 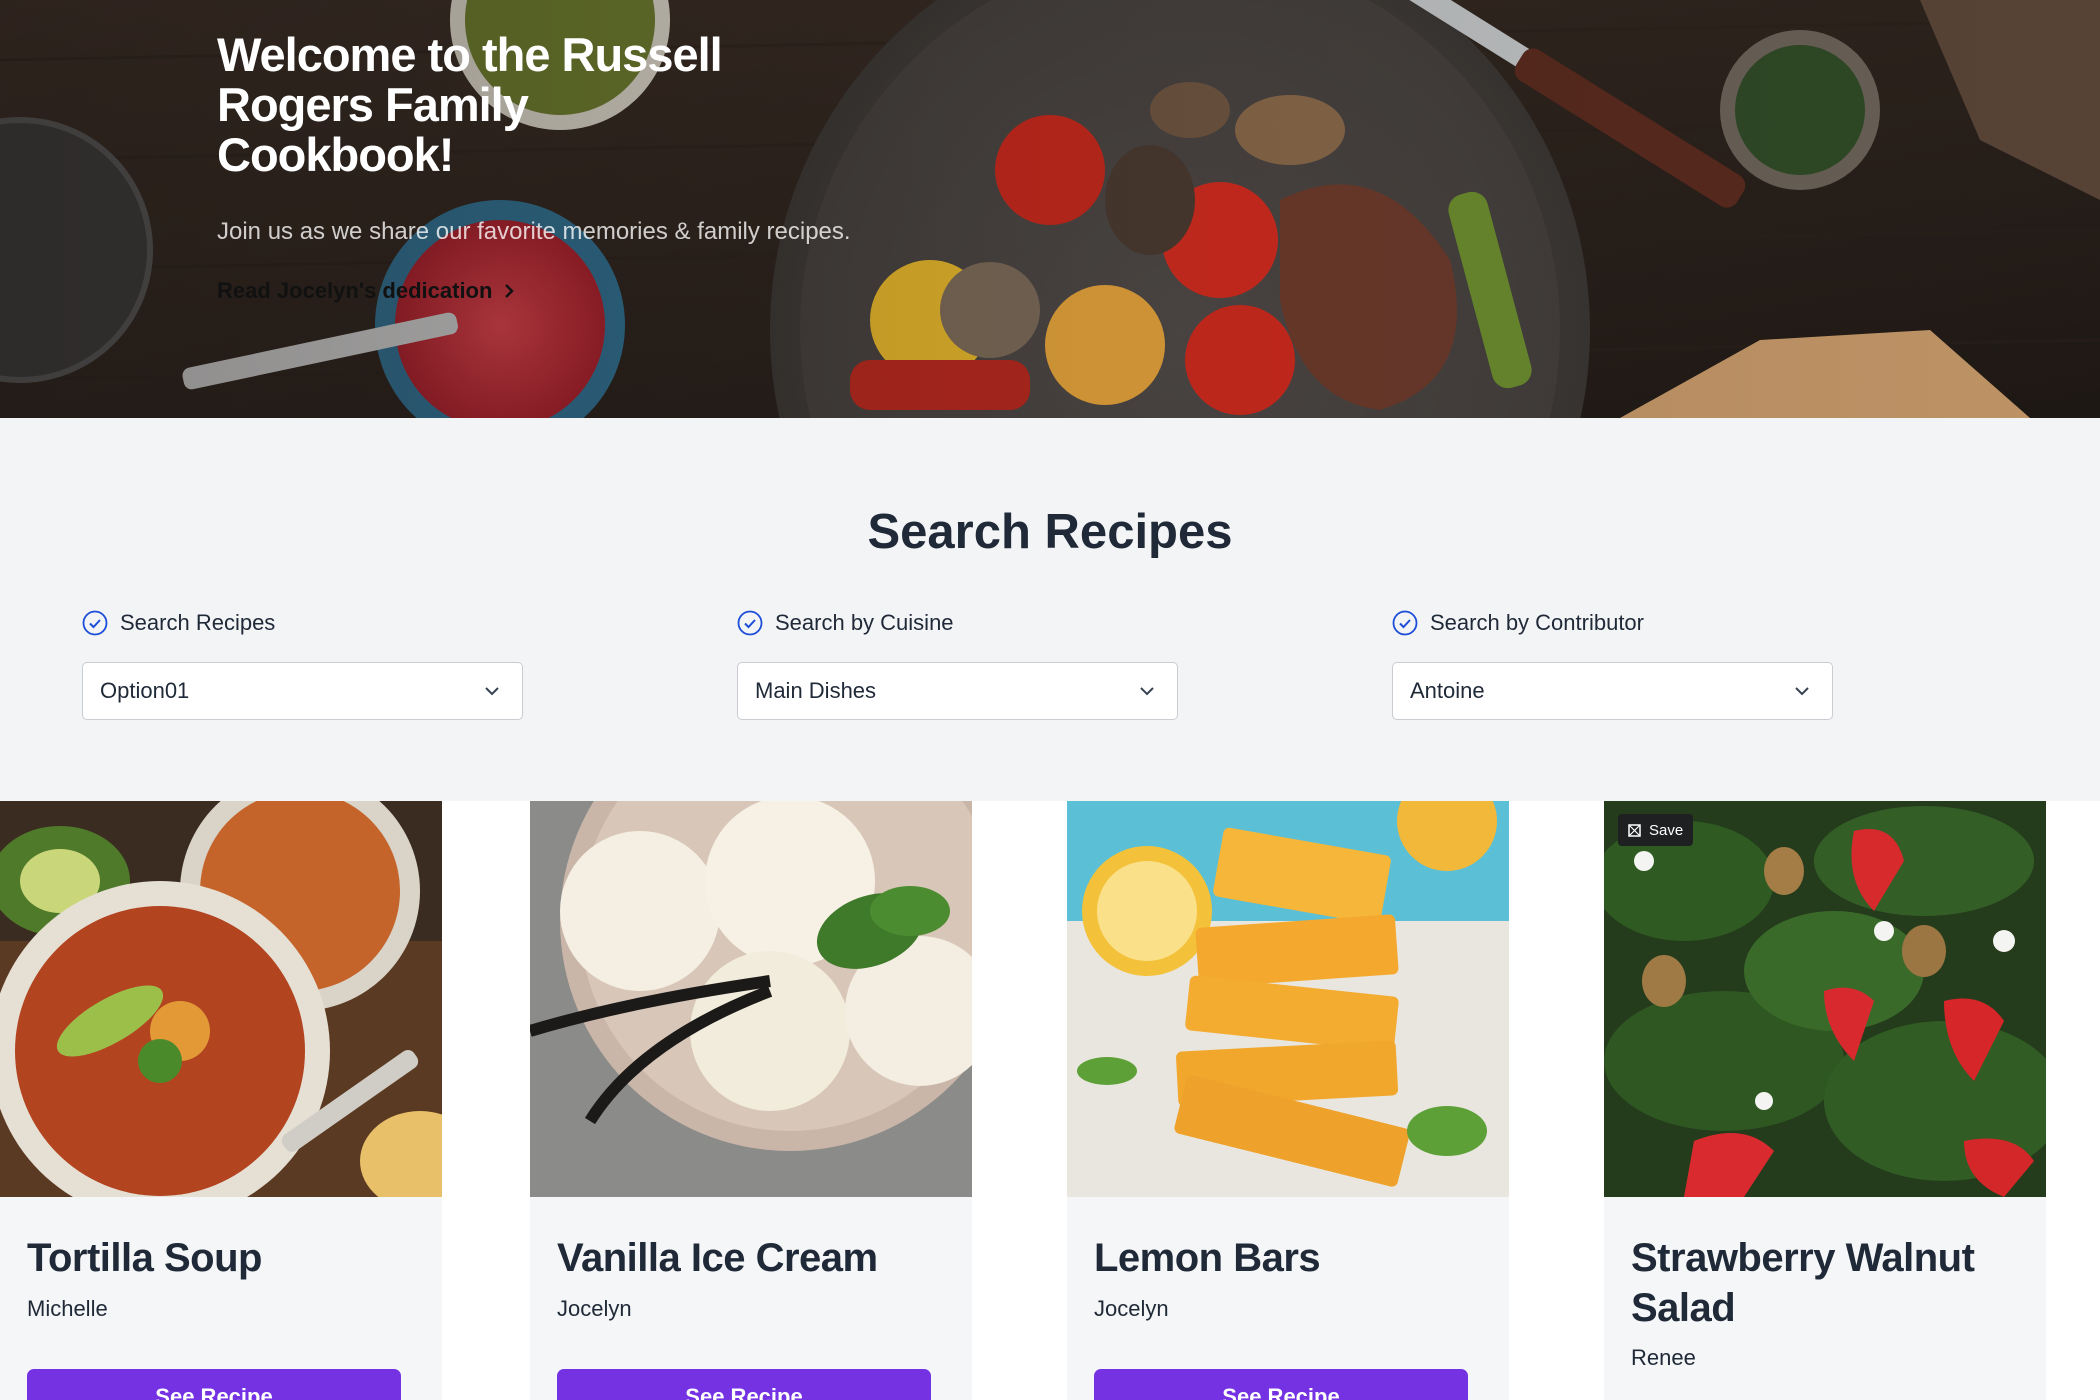 I want to click on select-value: Main Dishes, so click(x=816, y=690).